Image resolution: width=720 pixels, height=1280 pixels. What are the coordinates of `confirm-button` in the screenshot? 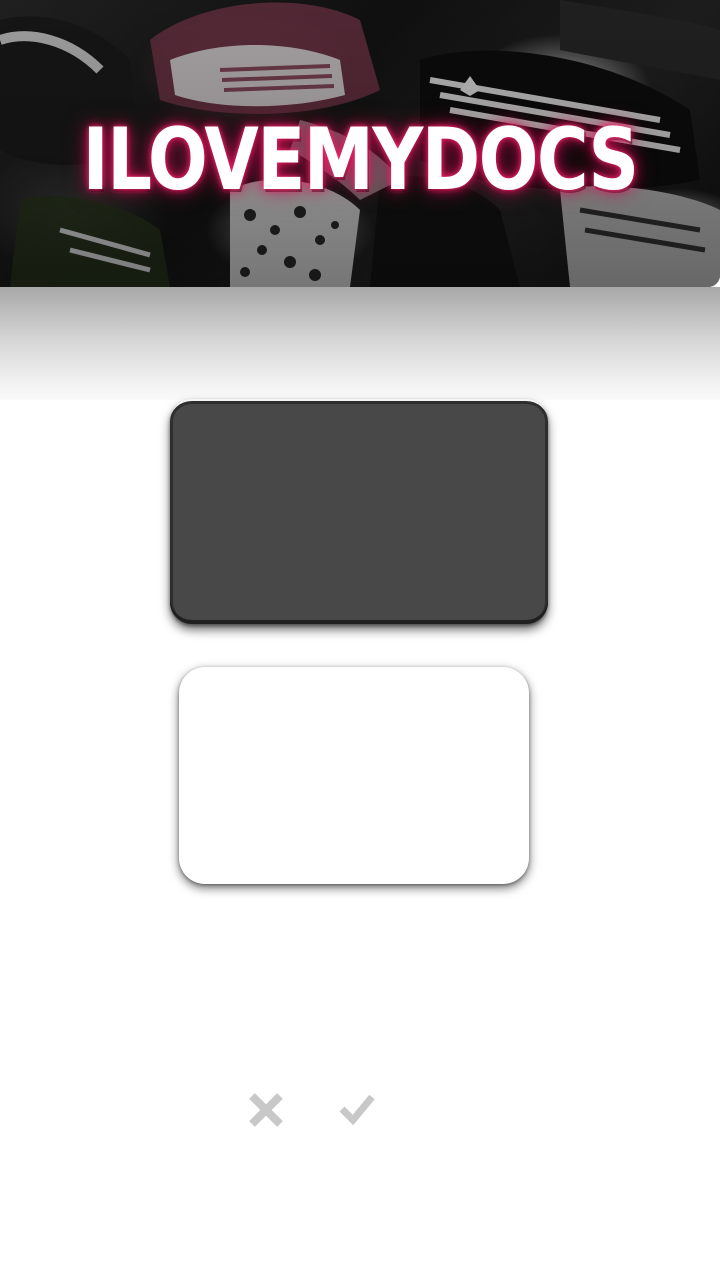 It's located at (357, 1108).